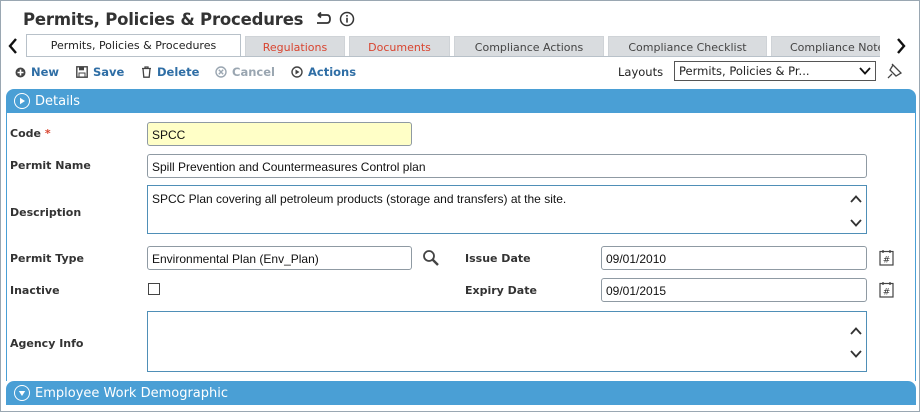 This screenshot has width=920, height=412. I want to click on cancel-button: Cancel, so click(245, 72).